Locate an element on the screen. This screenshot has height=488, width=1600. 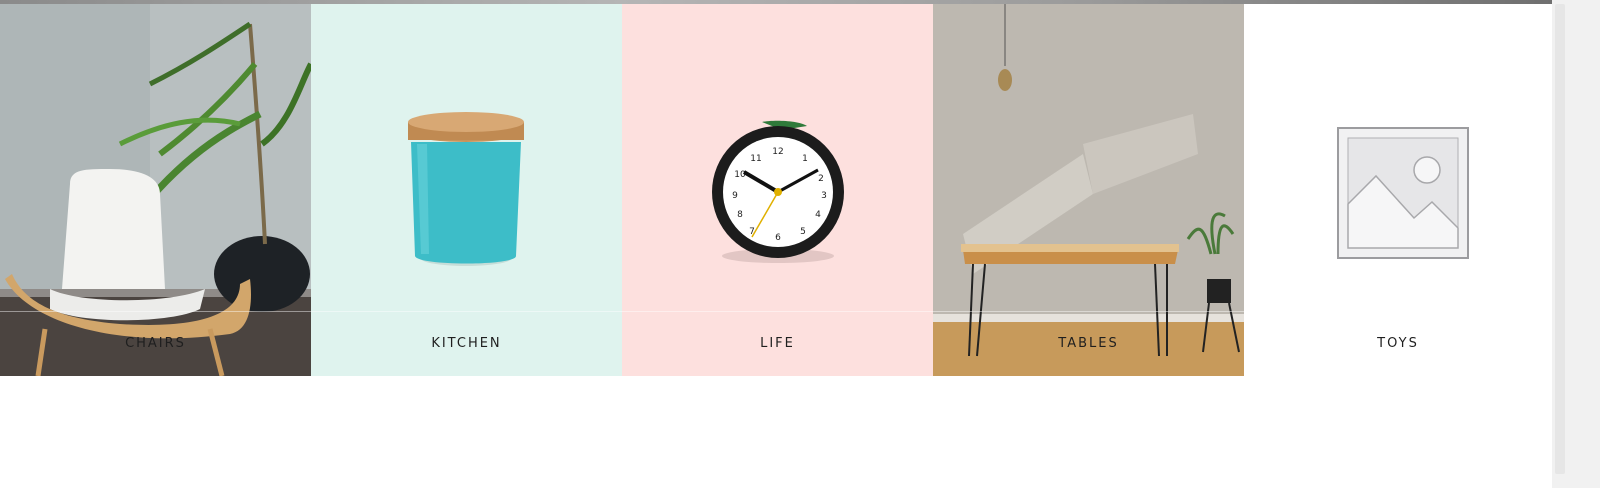
category-label-toys: TOYS is located at coordinates (1398, 343).